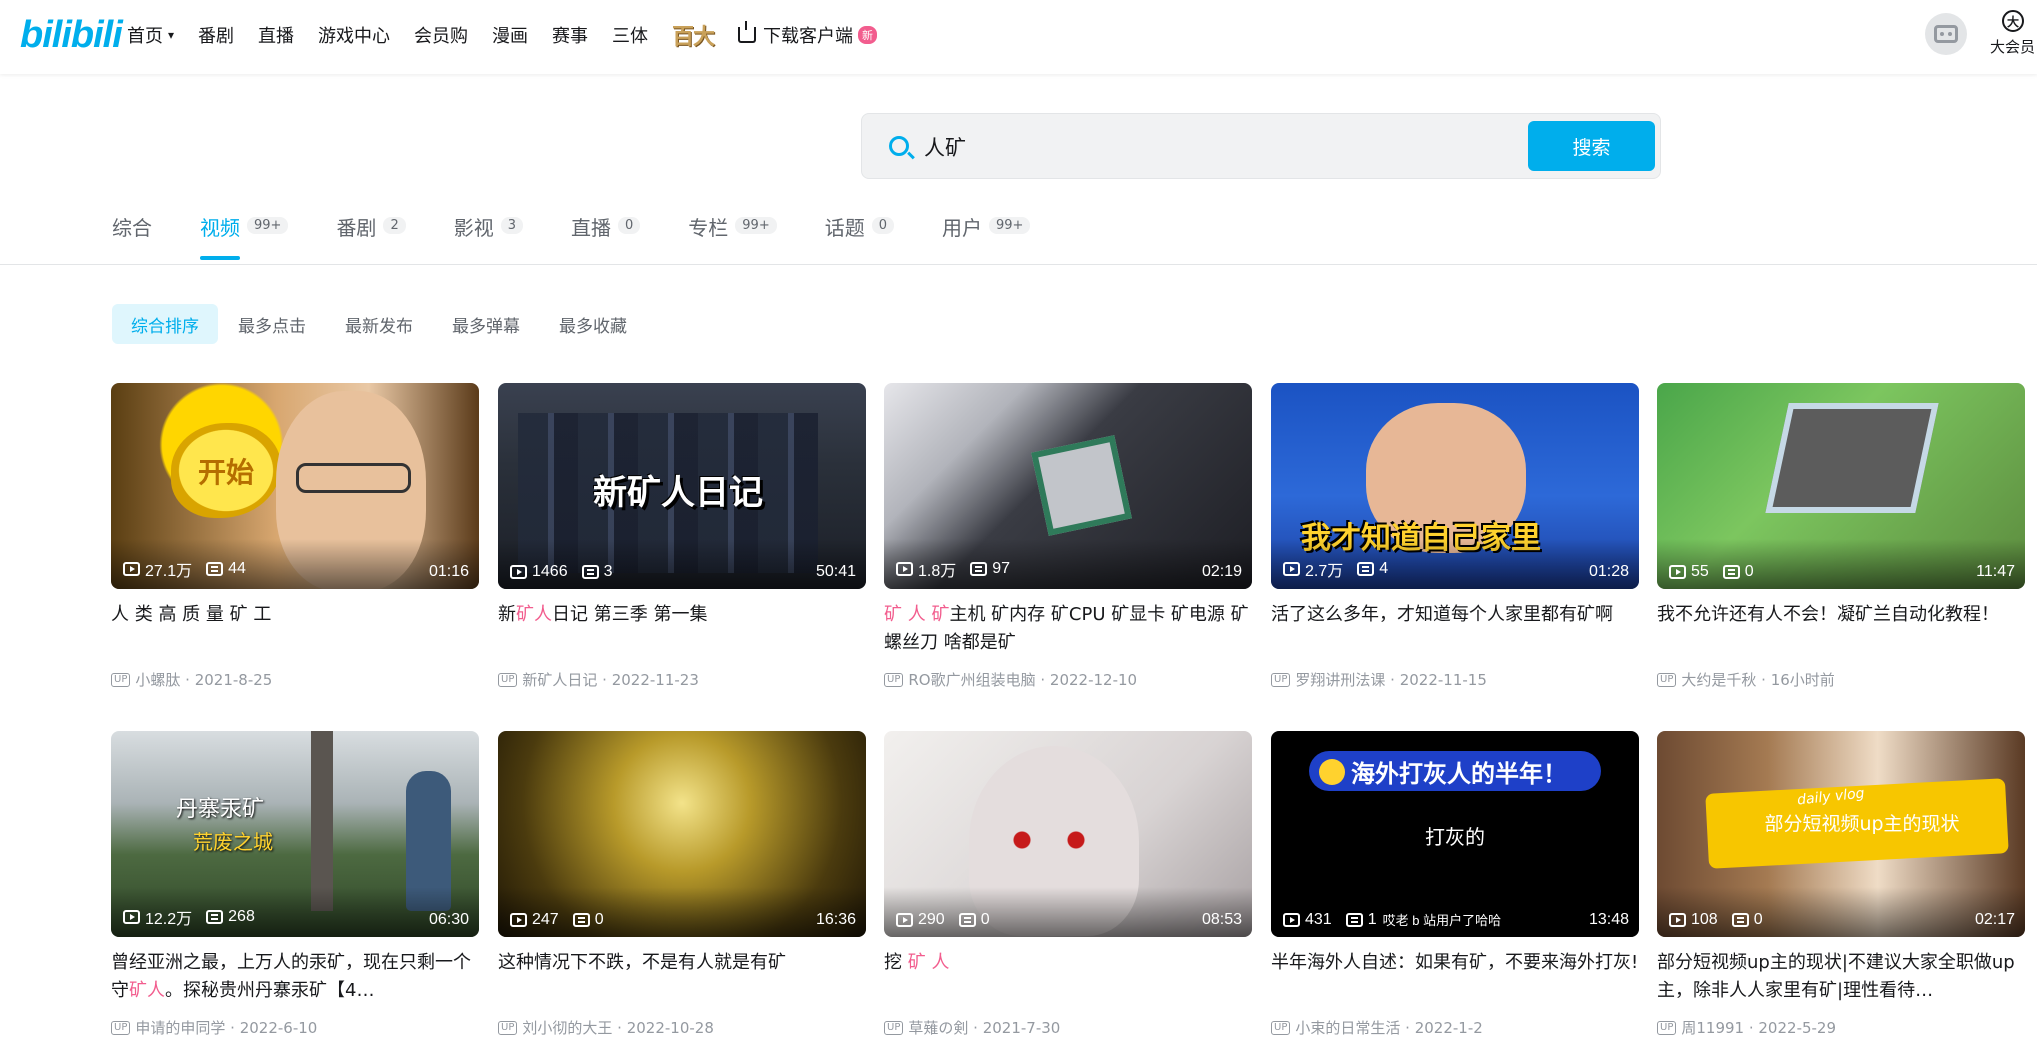 This screenshot has width=2037, height=1045. What do you see at coordinates (655, 679) in the screenshot?
I see `publish-date: 2022-11-23` at bounding box center [655, 679].